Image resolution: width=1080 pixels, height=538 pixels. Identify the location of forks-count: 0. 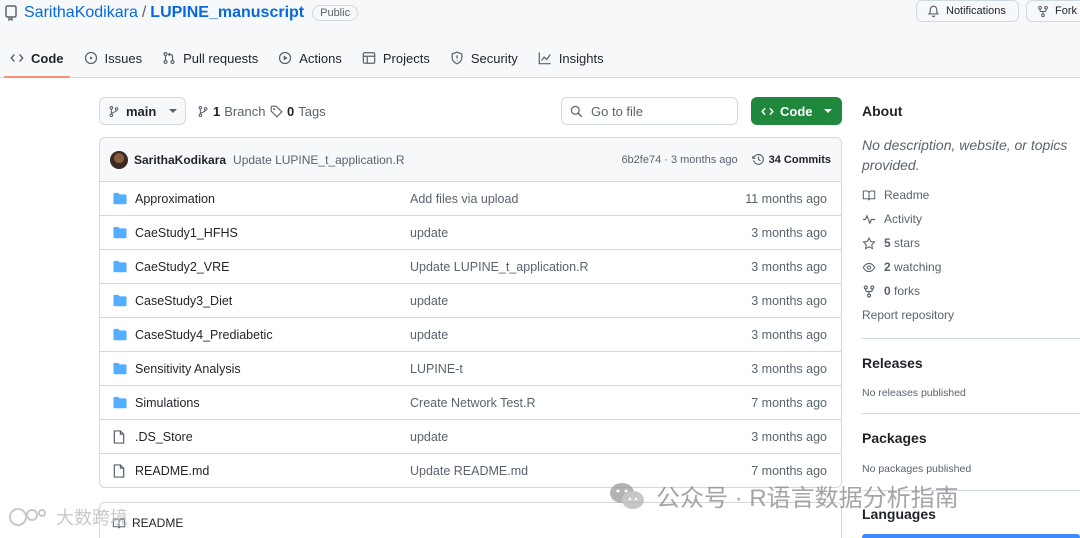
(887, 291).